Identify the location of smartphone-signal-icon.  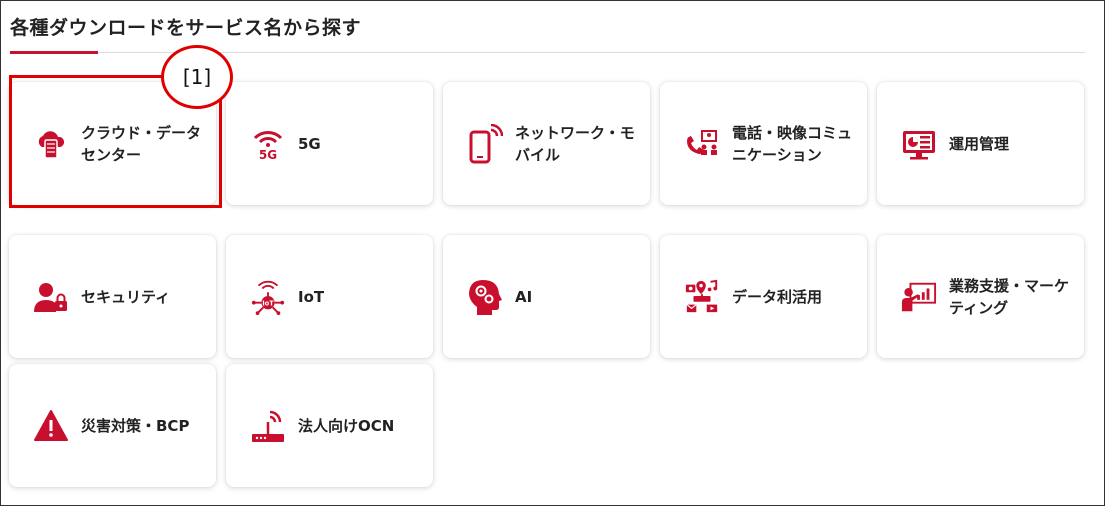
(485, 143).